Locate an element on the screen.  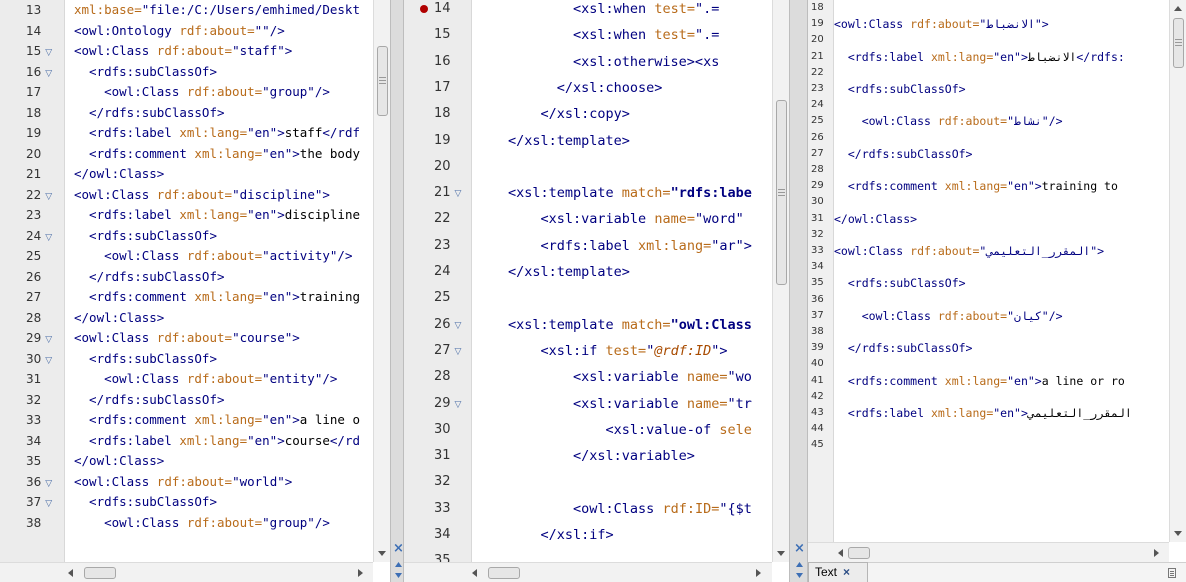
code-line: 32 </rdfs:subClassOf> is located at coordinates (186, 400).